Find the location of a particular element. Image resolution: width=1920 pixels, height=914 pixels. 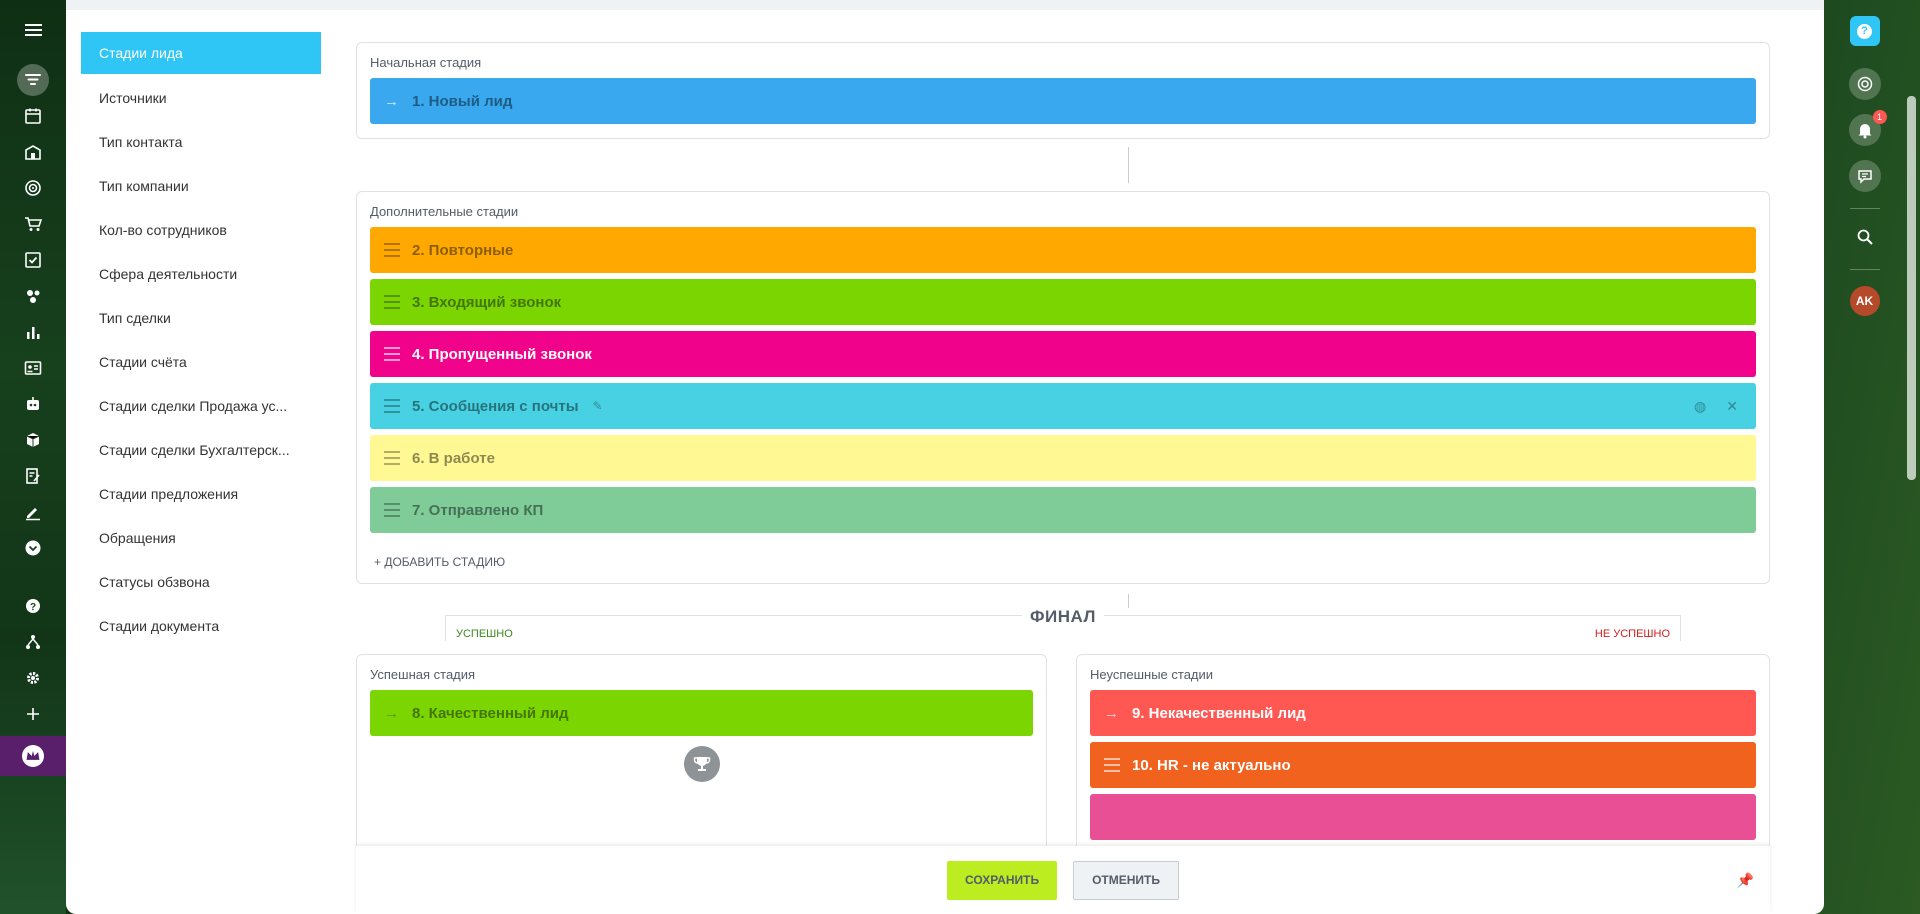

pin-icon: 📌 is located at coordinates (1745, 880).